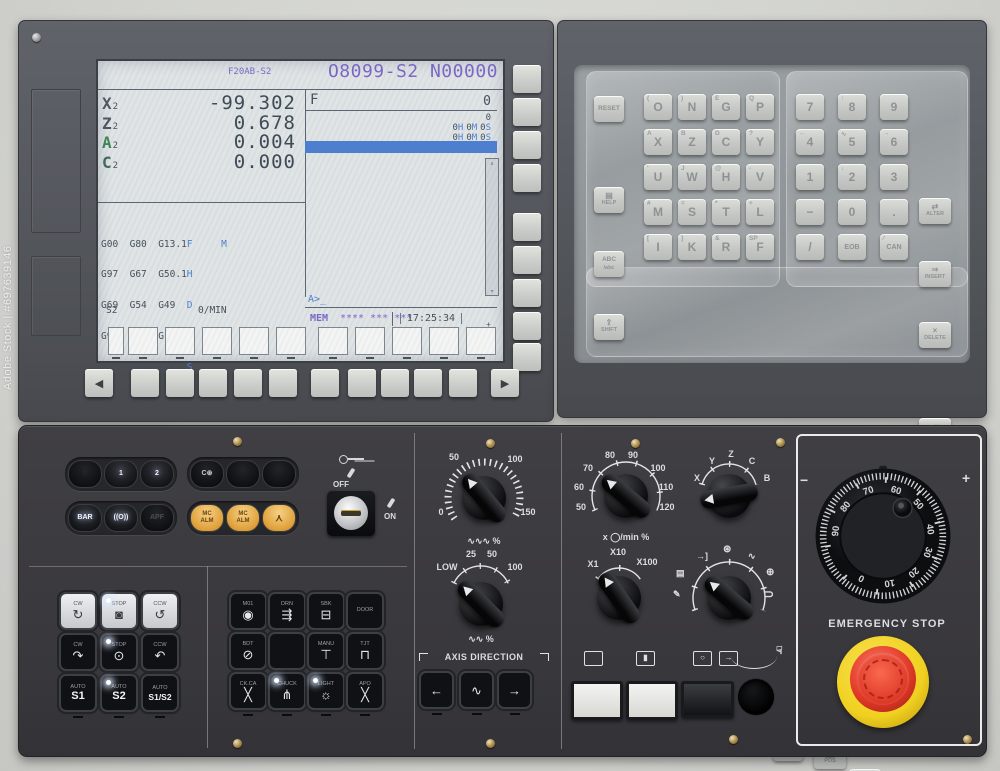  Describe the element at coordinates (726, 142) in the screenshot. I see `key-C: DC` at that location.